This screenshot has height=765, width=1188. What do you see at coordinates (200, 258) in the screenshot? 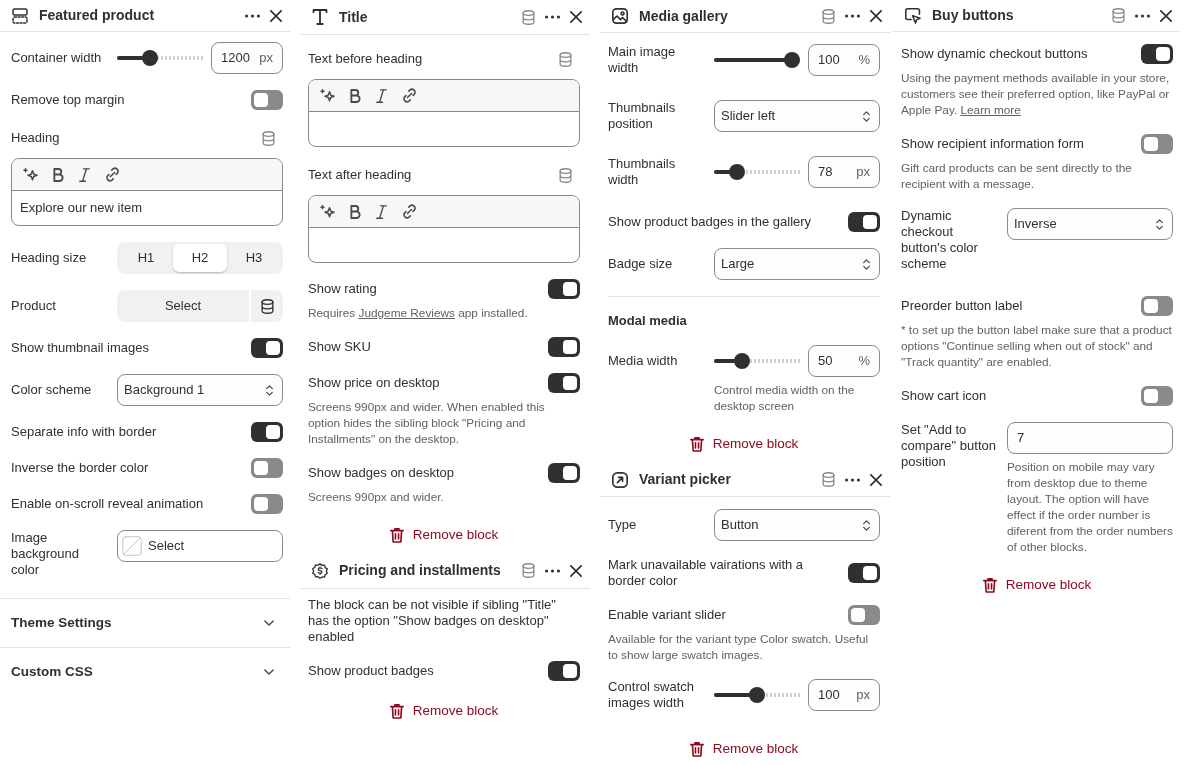
I see `segment-button: H2` at bounding box center [200, 258].